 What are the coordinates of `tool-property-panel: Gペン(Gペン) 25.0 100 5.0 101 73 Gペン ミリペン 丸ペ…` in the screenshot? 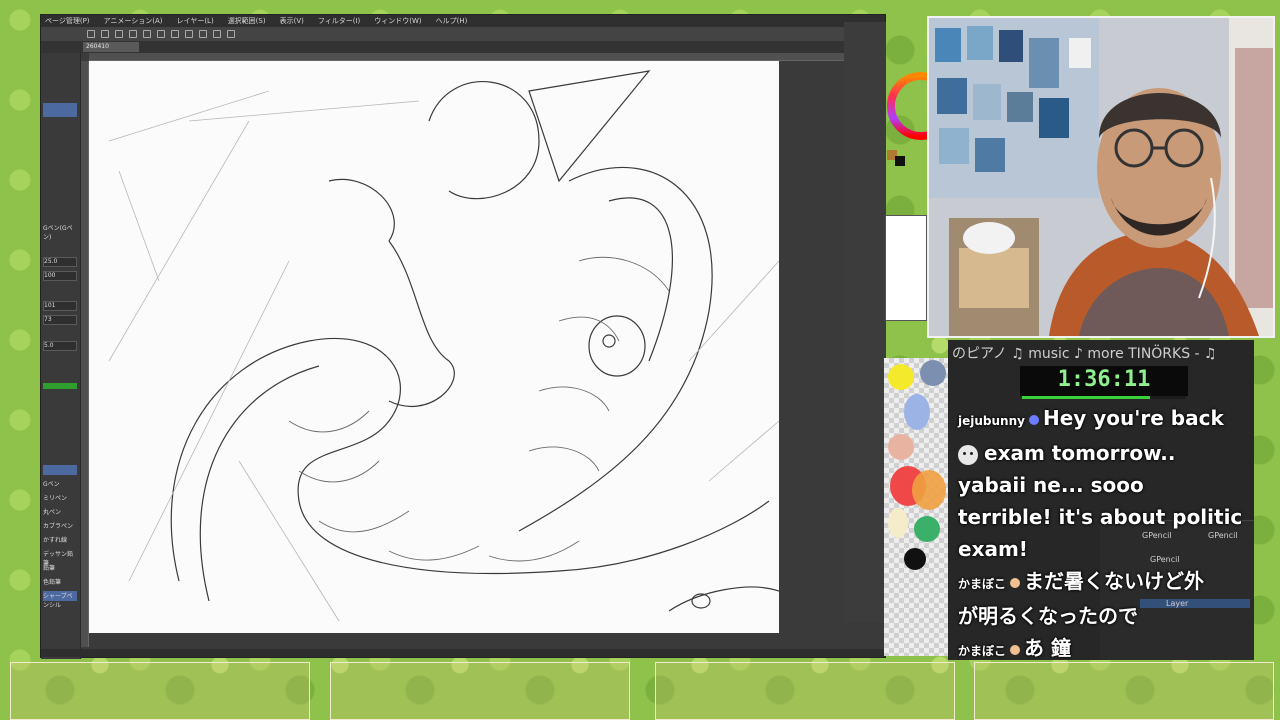 It's located at (61, 356).